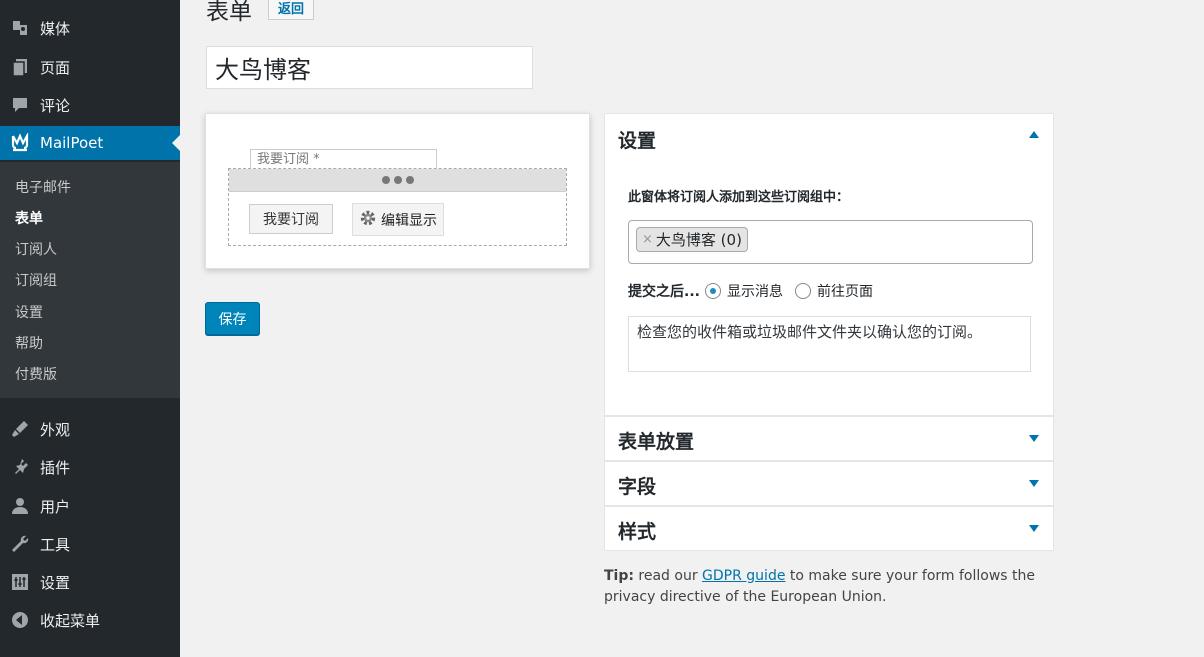 Image resolution: width=1204 pixels, height=657 pixels. What do you see at coordinates (829, 528) in the screenshot?
I see `styles-panel: 样式` at bounding box center [829, 528].